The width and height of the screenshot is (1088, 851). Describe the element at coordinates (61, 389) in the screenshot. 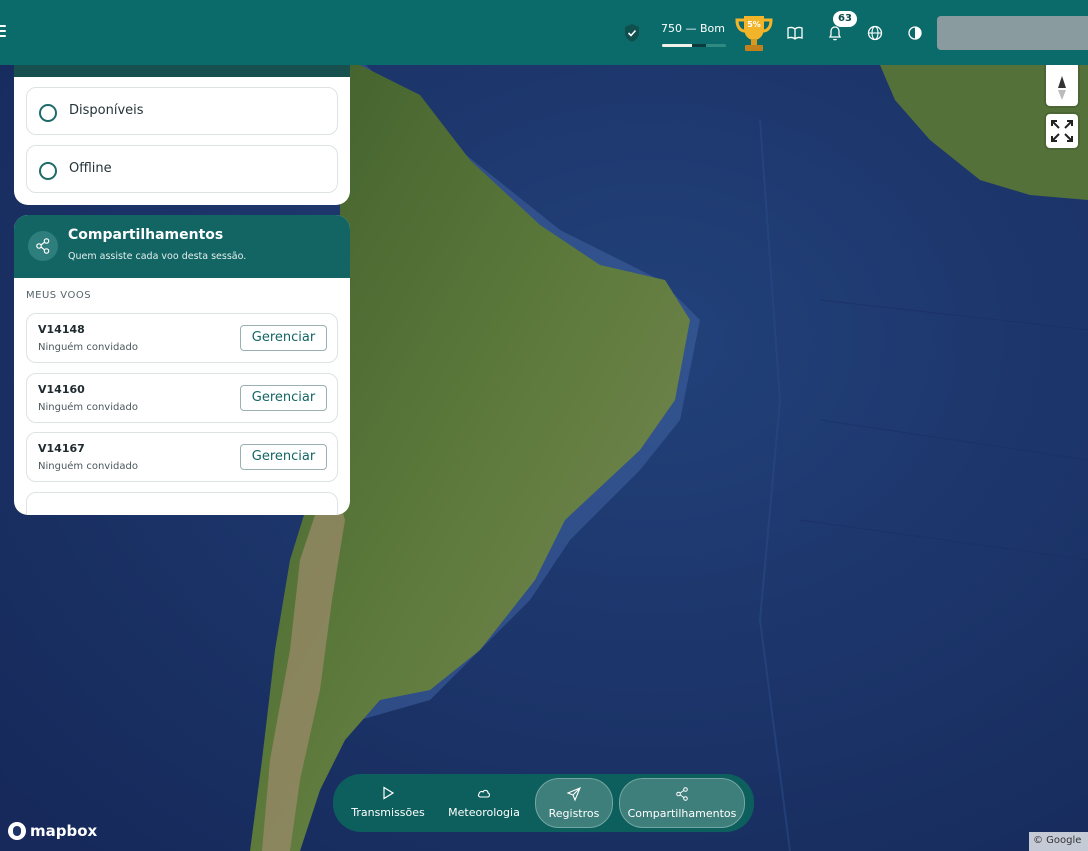

I see `flight-code: V14160` at that location.